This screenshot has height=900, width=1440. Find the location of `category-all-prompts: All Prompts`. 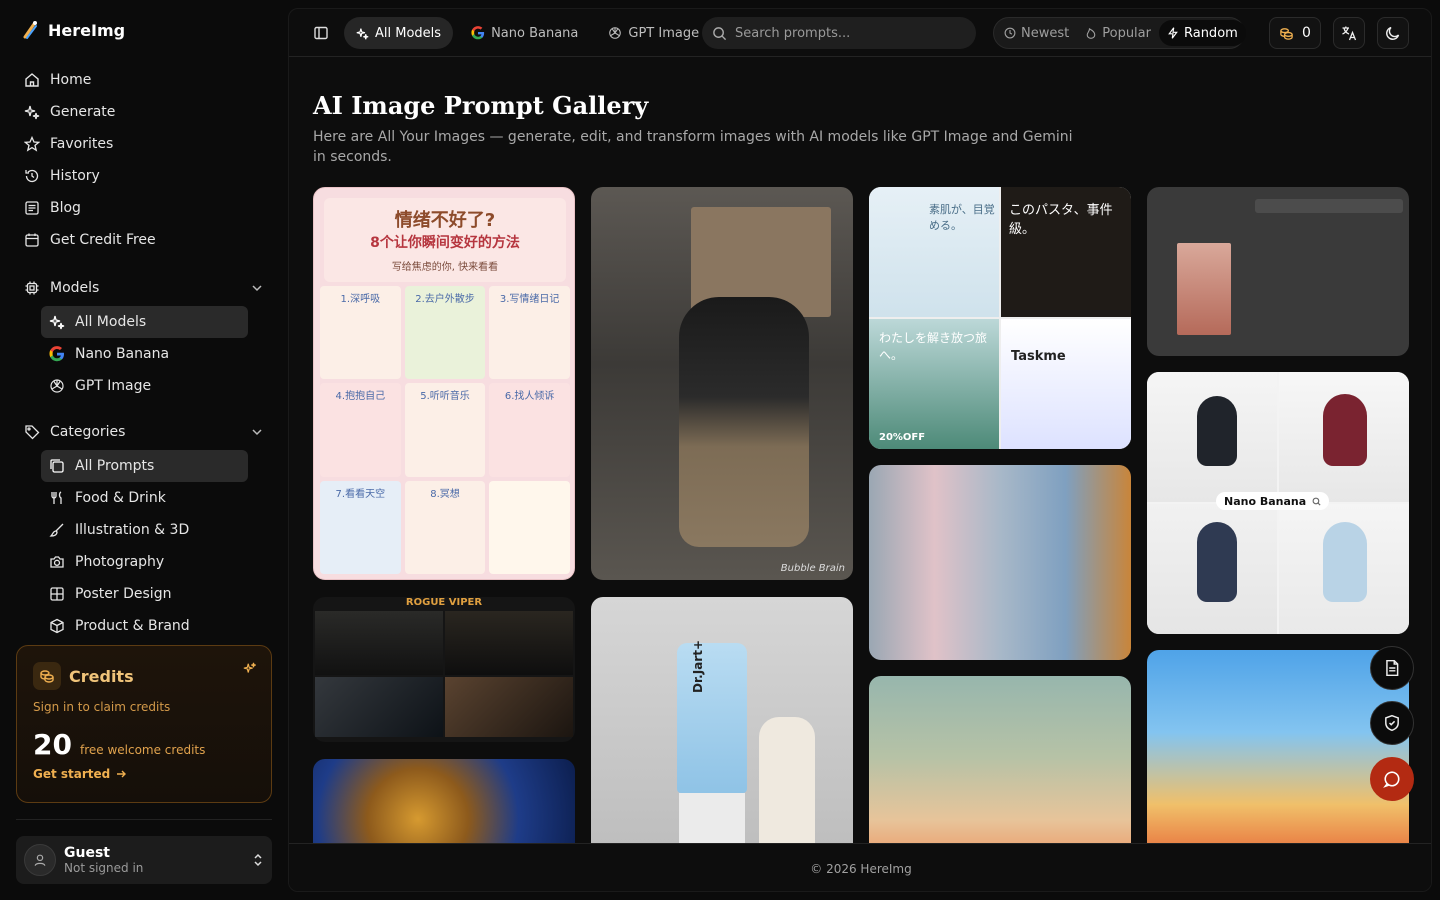

category-all-prompts: All Prompts is located at coordinates (144, 466).